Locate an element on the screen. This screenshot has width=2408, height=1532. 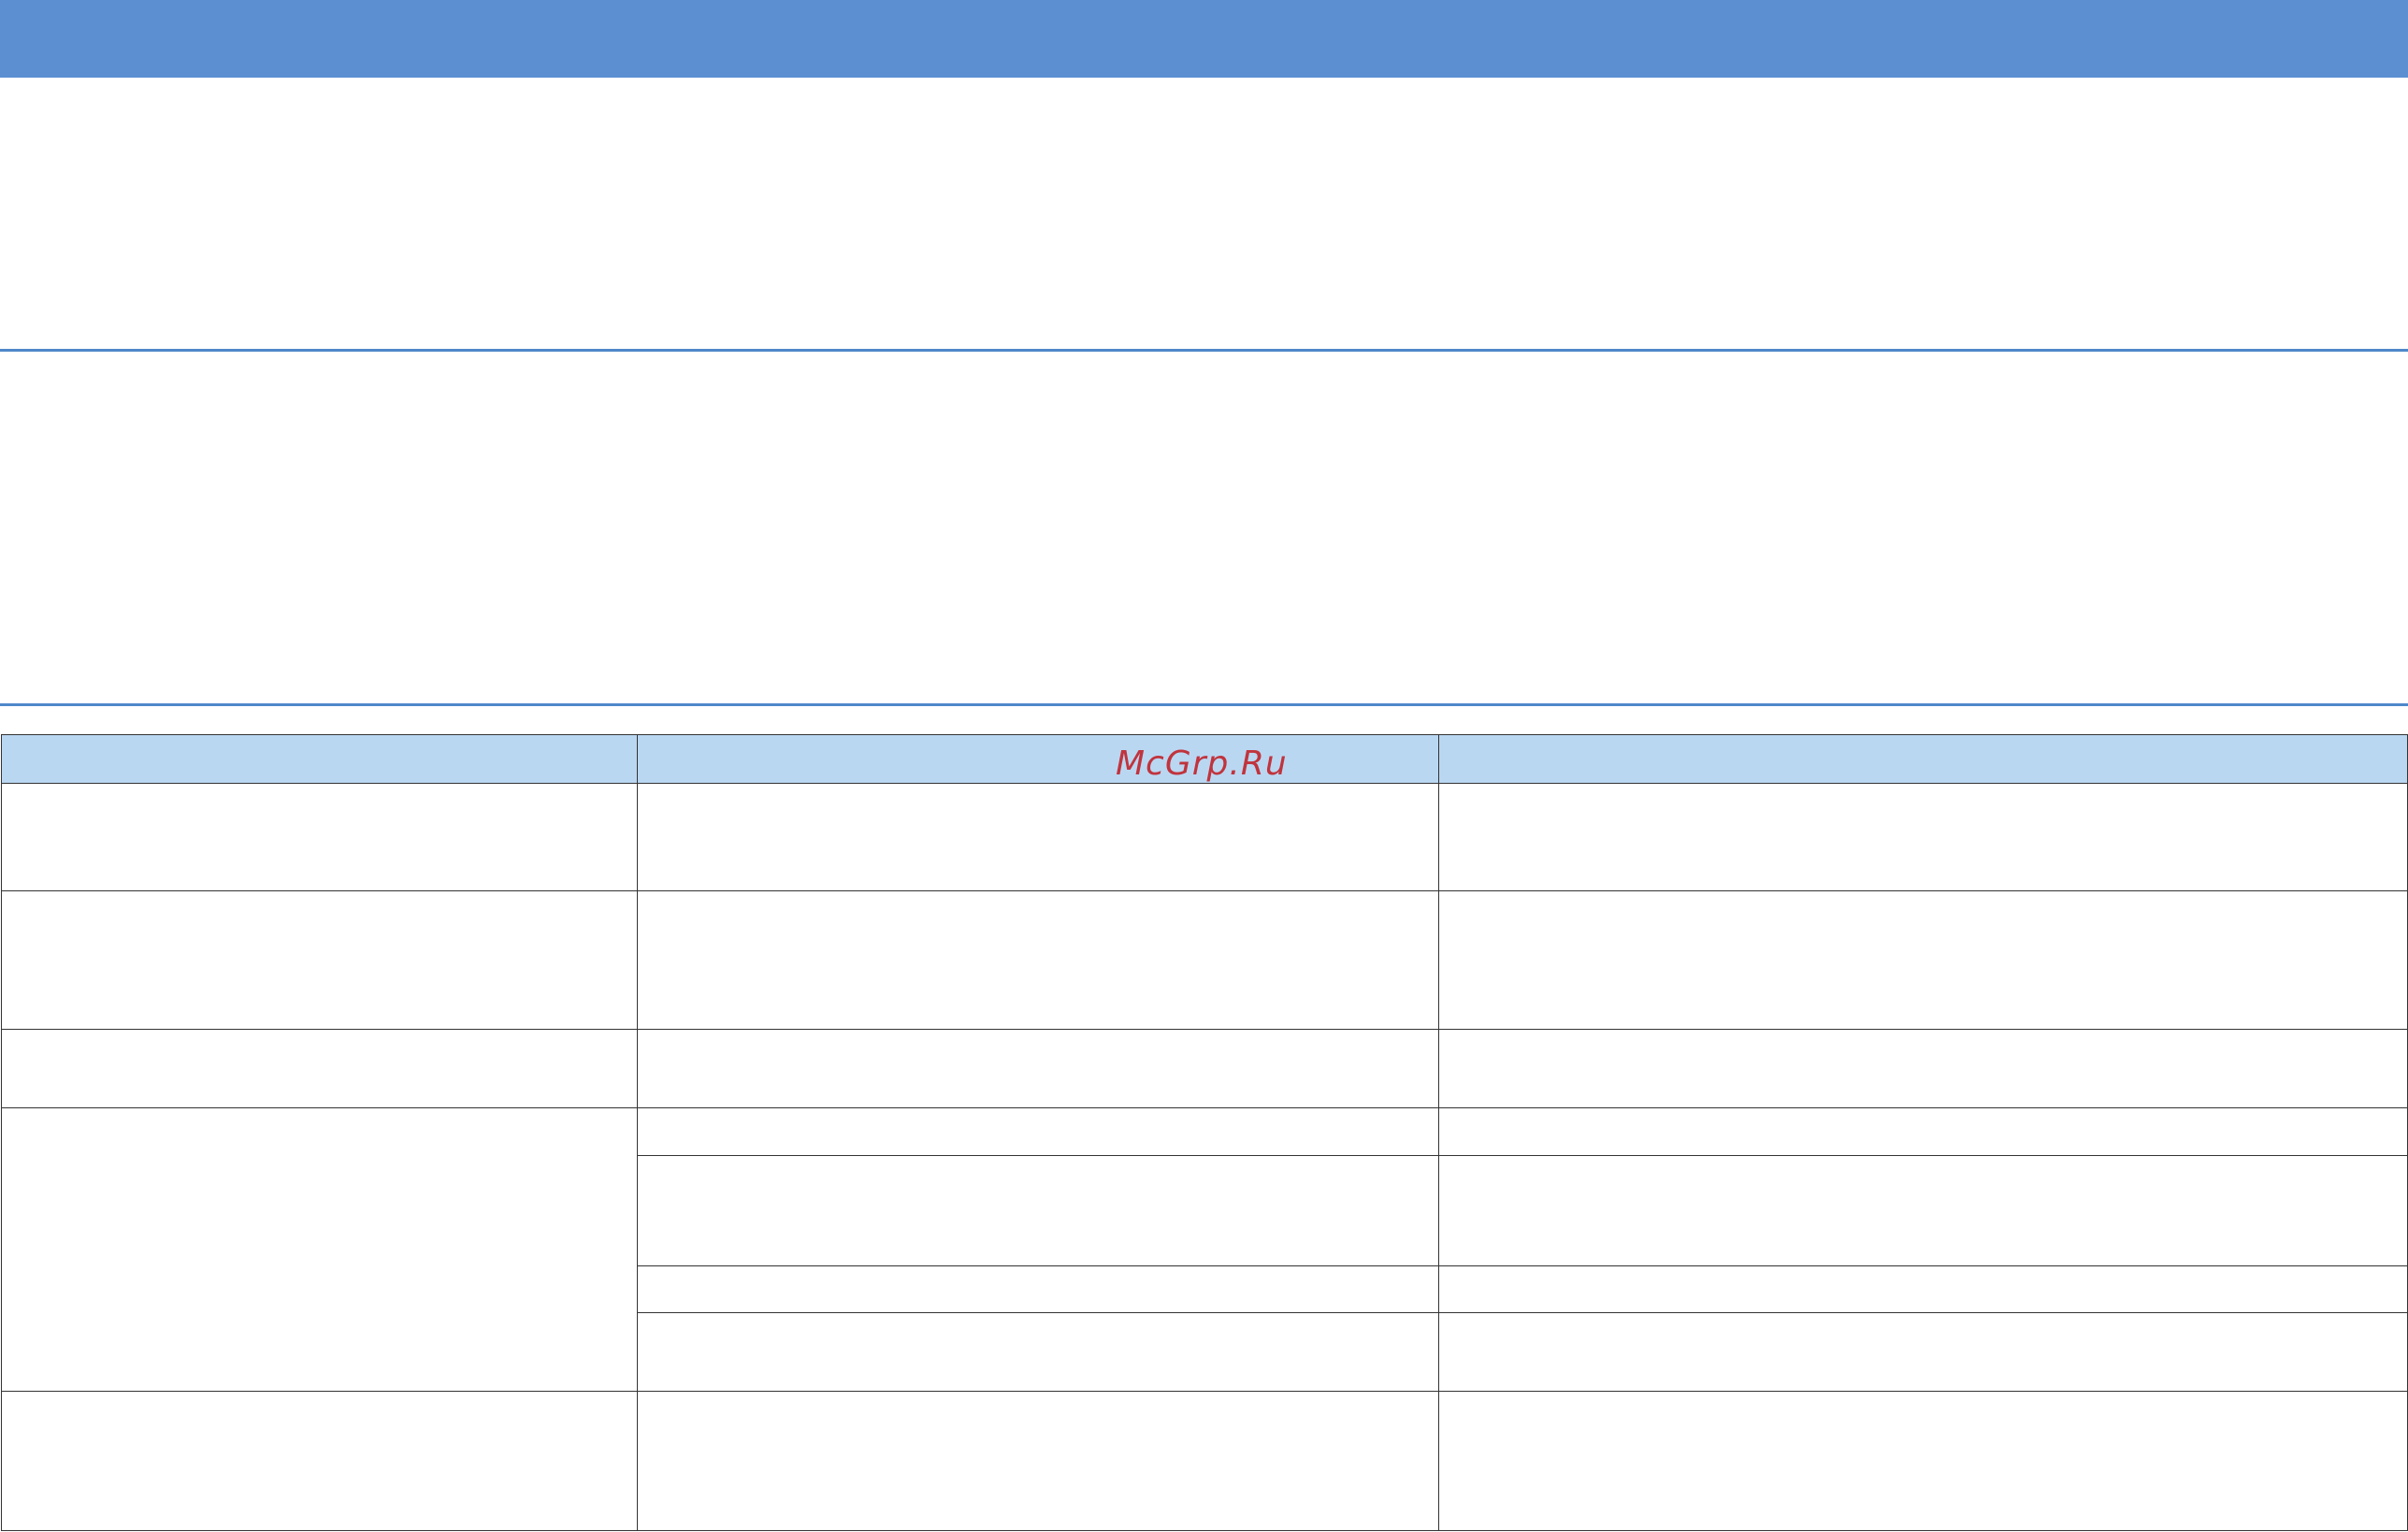
section-rule-bottom is located at coordinates (1204, 704).